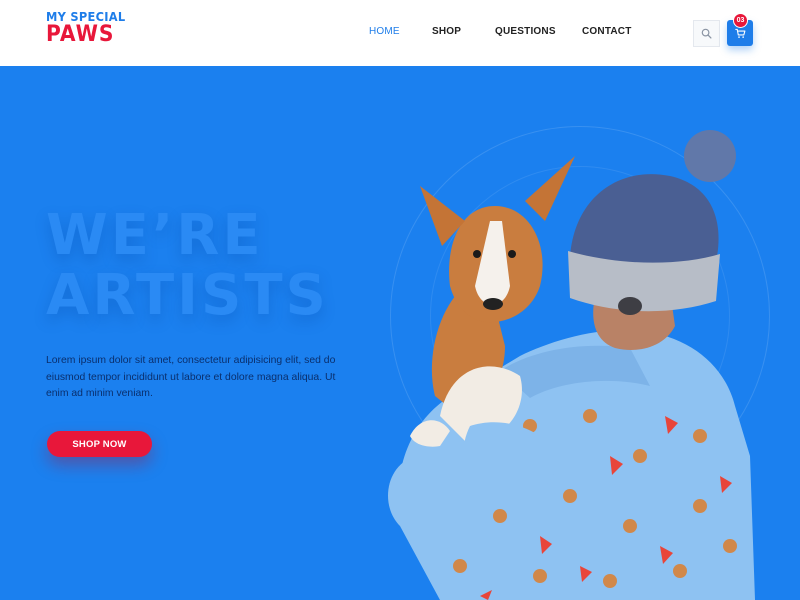 The width and height of the screenshot is (800, 600). I want to click on nav-item-home: HOME, so click(384, 31).